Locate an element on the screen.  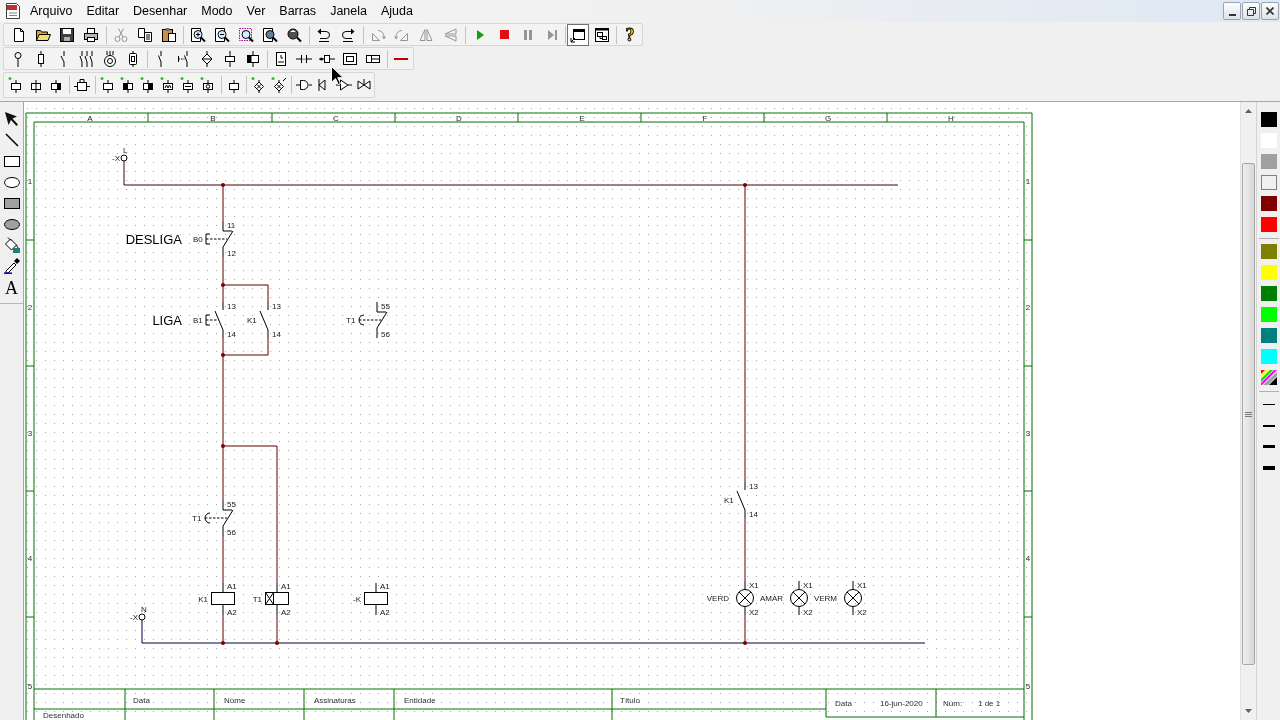
triangle-icon is located at coordinates (344, 85).